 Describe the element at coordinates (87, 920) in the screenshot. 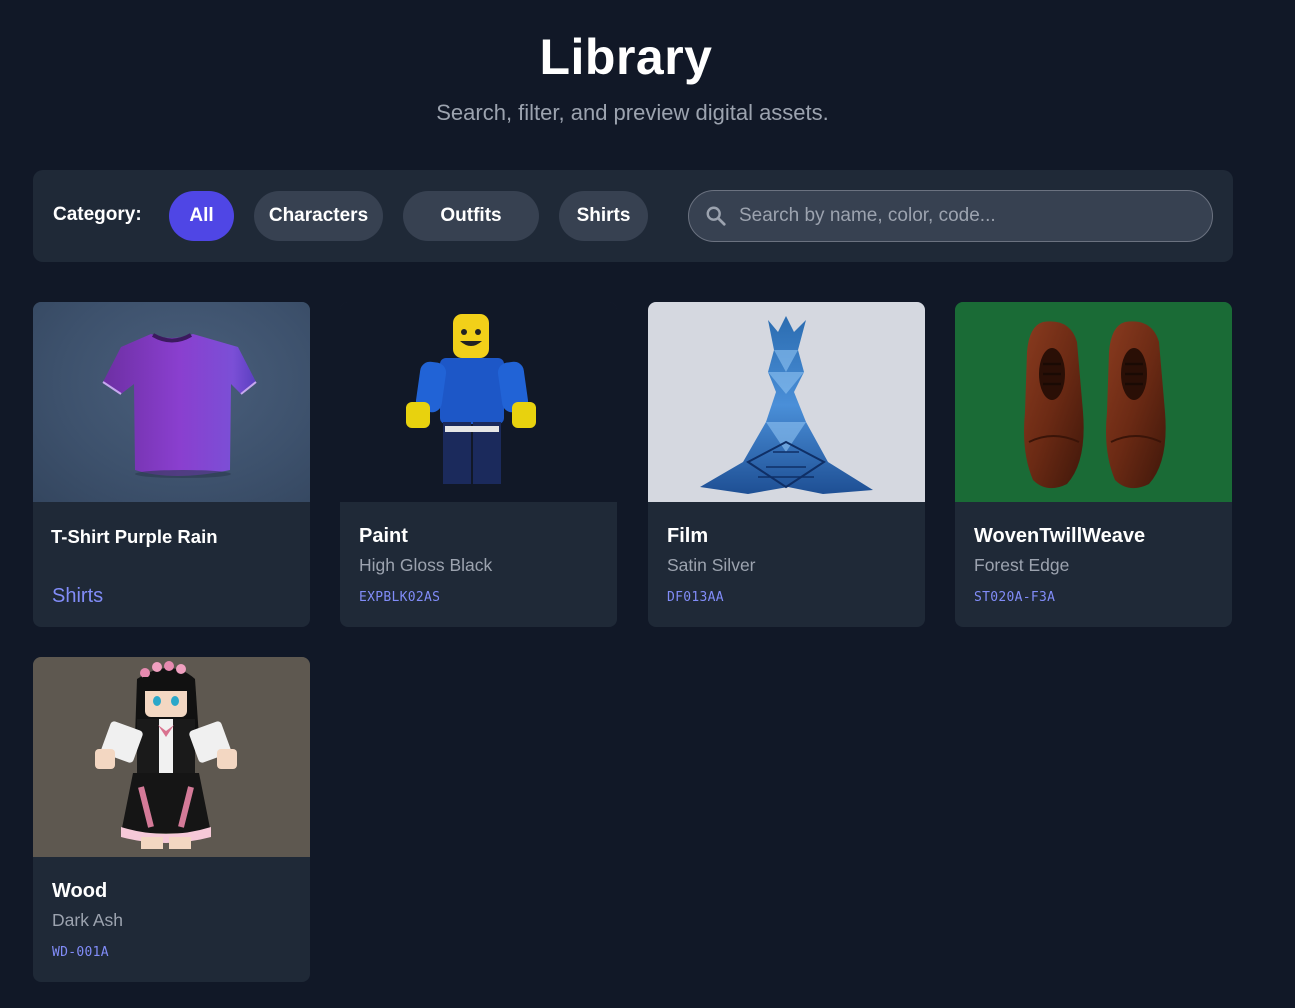

I see `asset-subtitle: Dark Ash` at that location.